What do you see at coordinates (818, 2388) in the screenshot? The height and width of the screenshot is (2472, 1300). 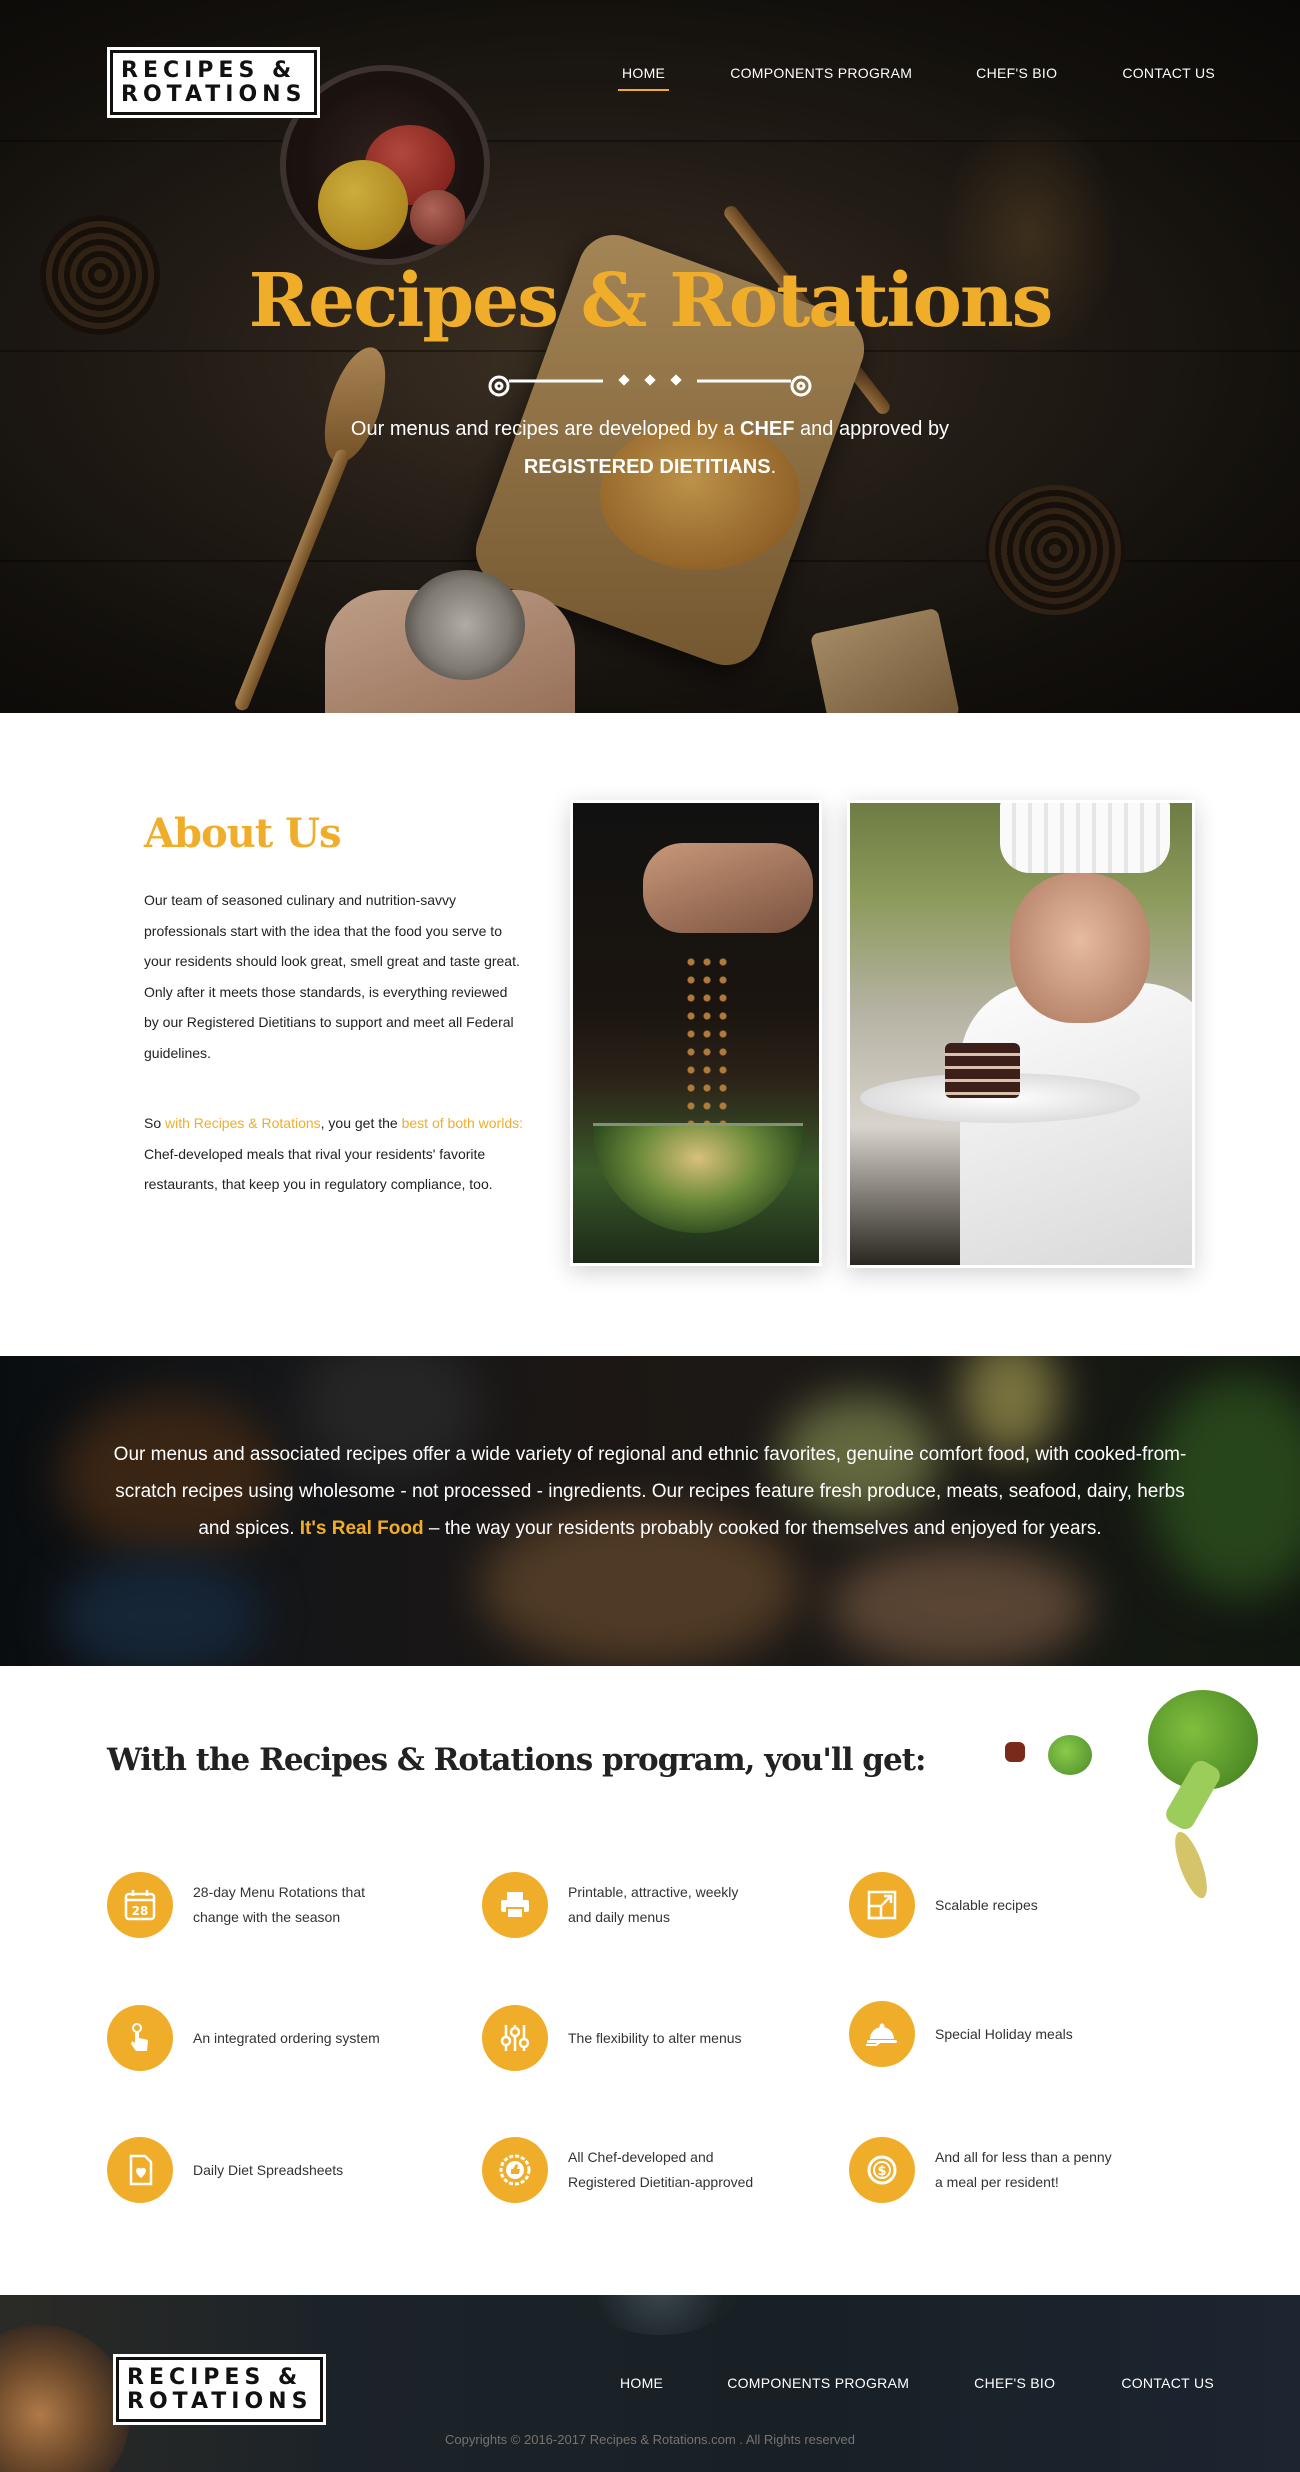 I see `footer-nav-components-program: COMPONENTS PROGRAM` at bounding box center [818, 2388].